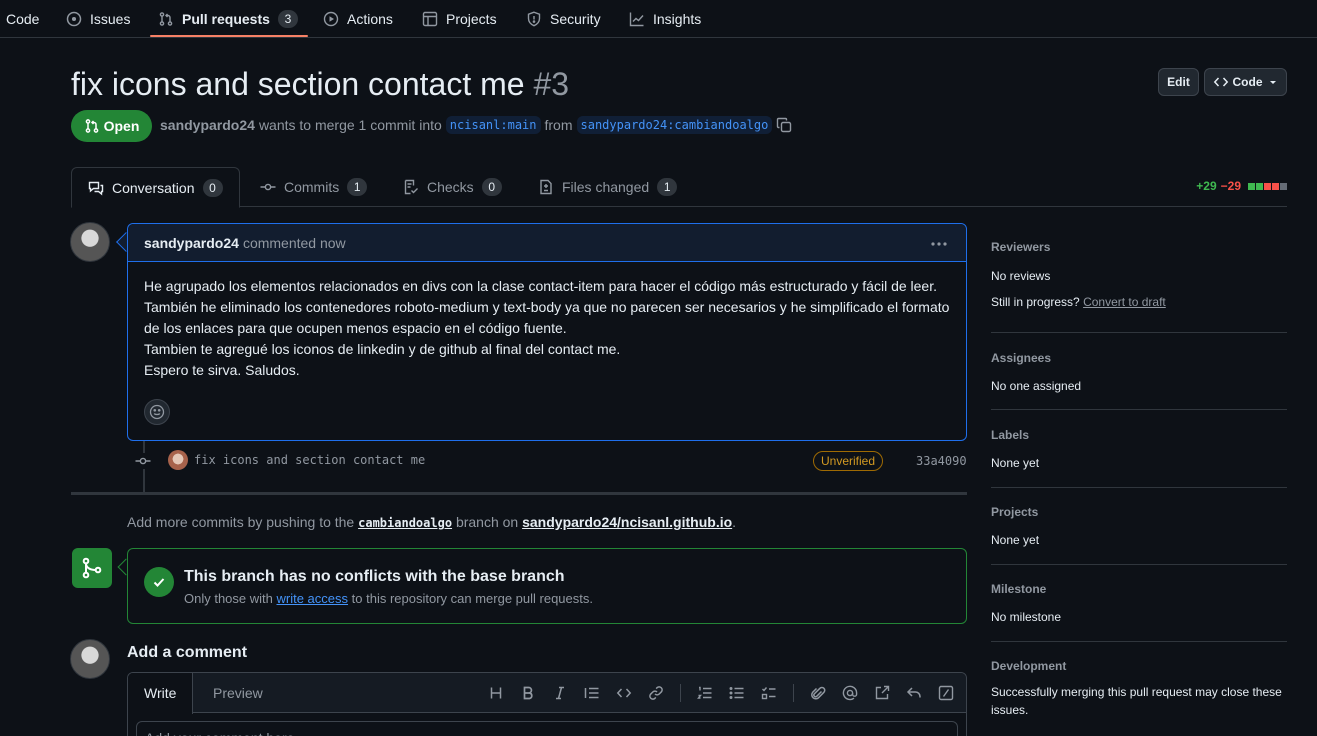  What do you see at coordinates (769, 693) in the screenshot?
I see `tasklist-icon` at bounding box center [769, 693].